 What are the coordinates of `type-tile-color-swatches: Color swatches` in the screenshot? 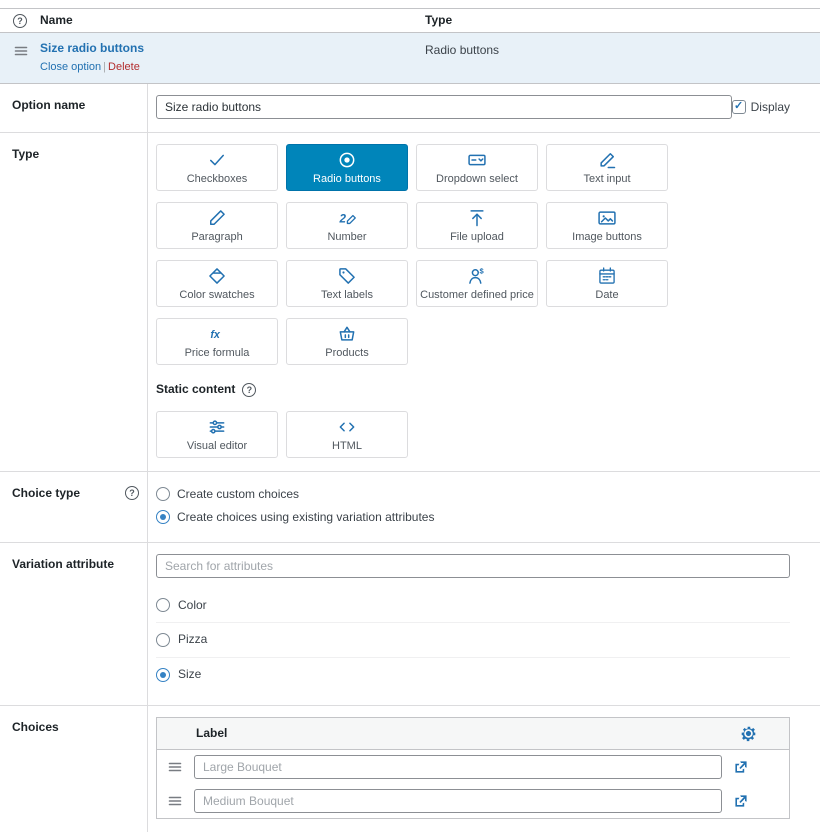 It's located at (217, 284).